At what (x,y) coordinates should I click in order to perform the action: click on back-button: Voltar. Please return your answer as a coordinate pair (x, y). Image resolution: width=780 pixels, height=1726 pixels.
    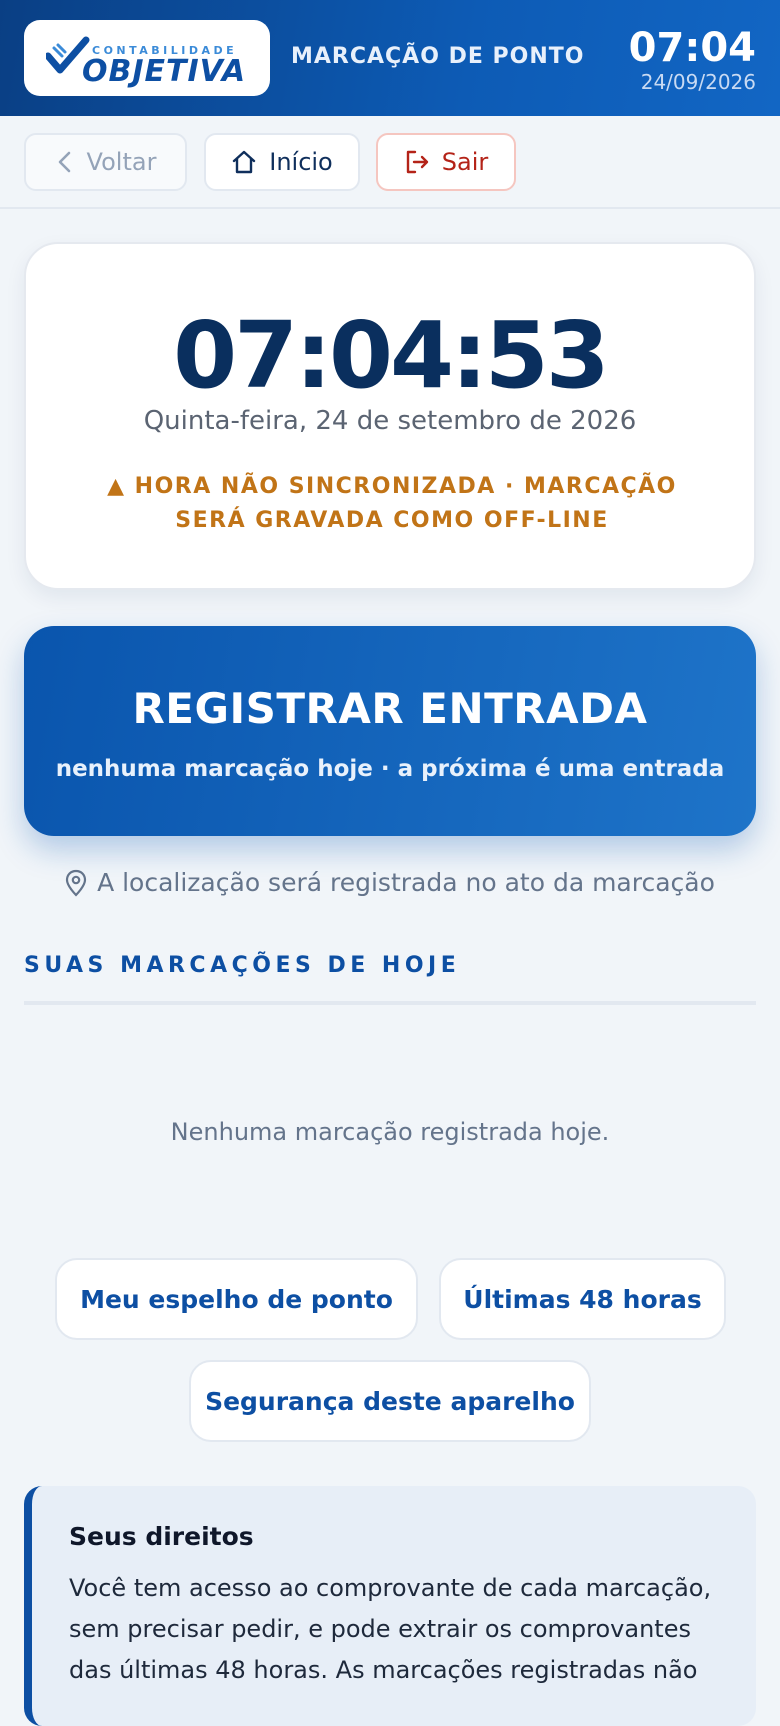
    Looking at the image, I should click on (105, 162).